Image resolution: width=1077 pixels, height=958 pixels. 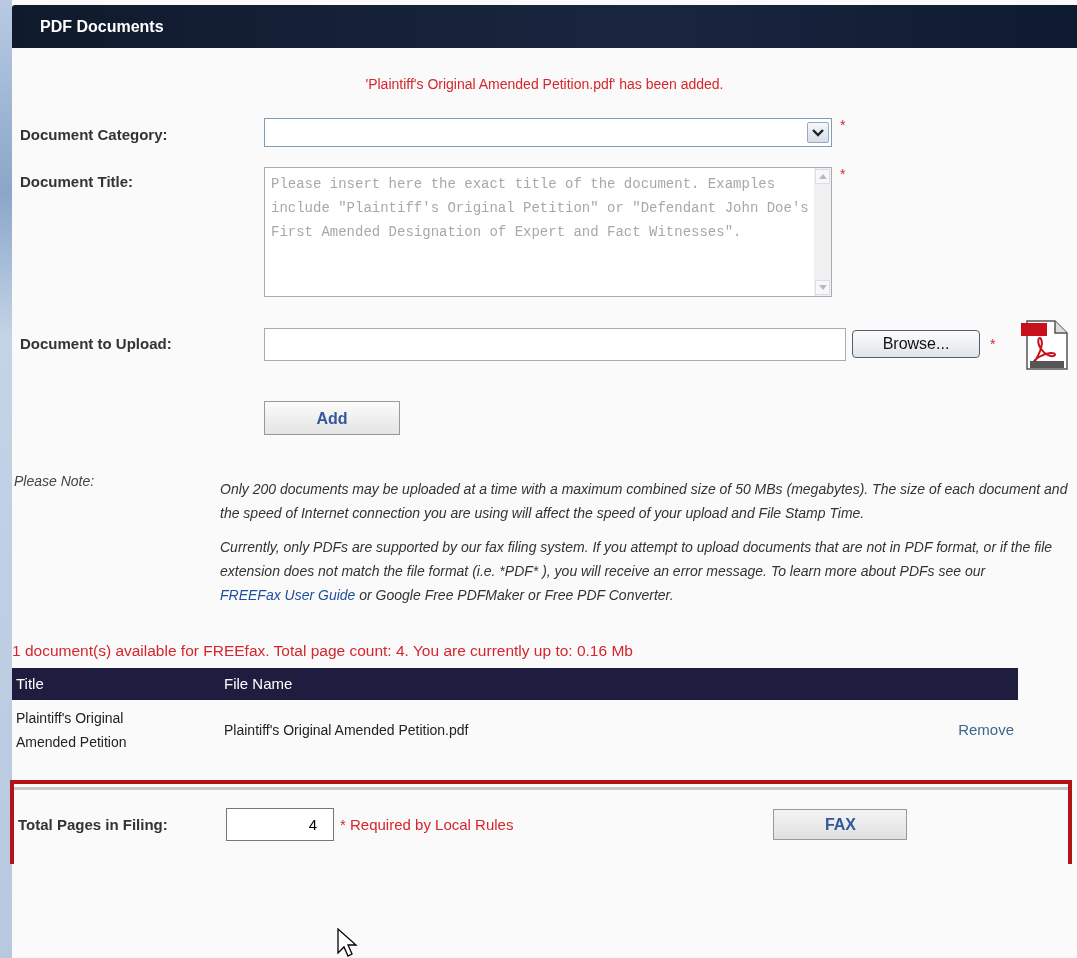 What do you see at coordinates (288, 595) in the screenshot?
I see `user-guide-link: FREEFax User Guide` at bounding box center [288, 595].